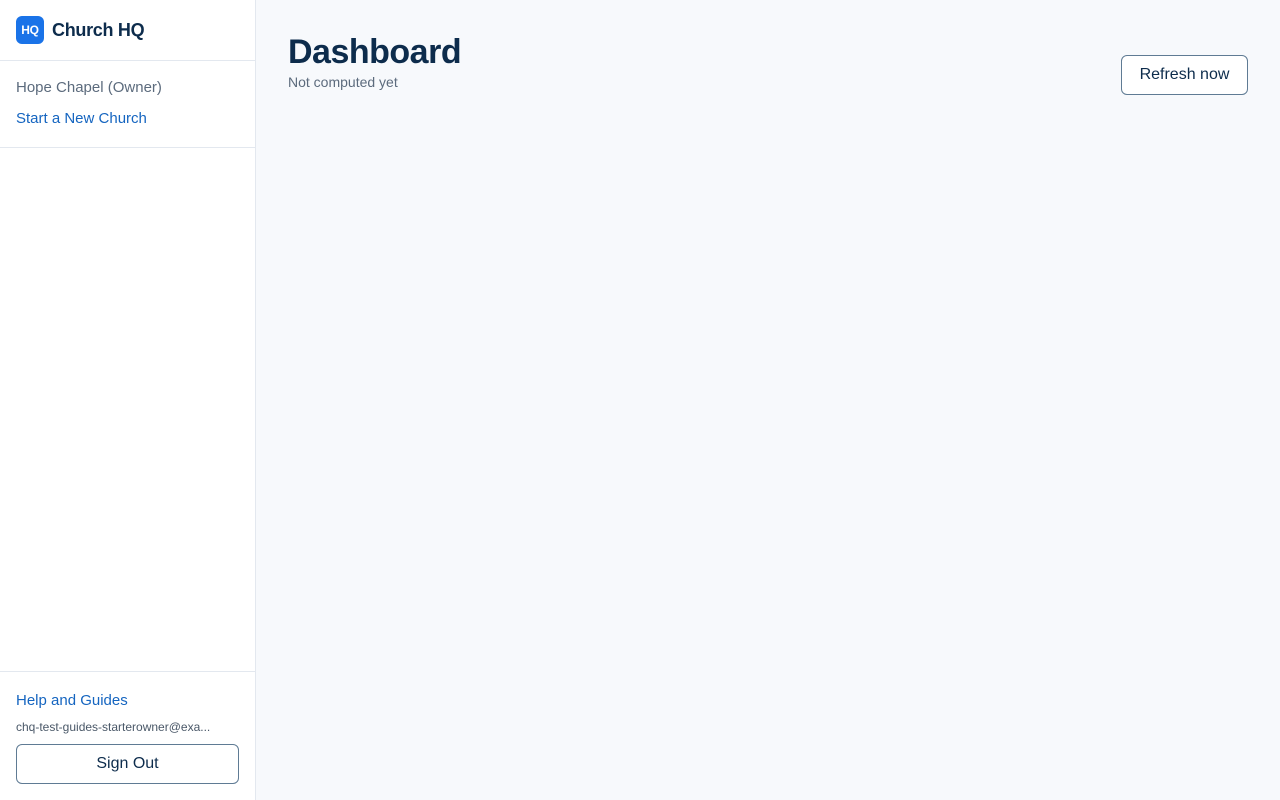 The image size is (1280, 800). I want to click on brand-header: HQ Church HQ, so click(127, 30).